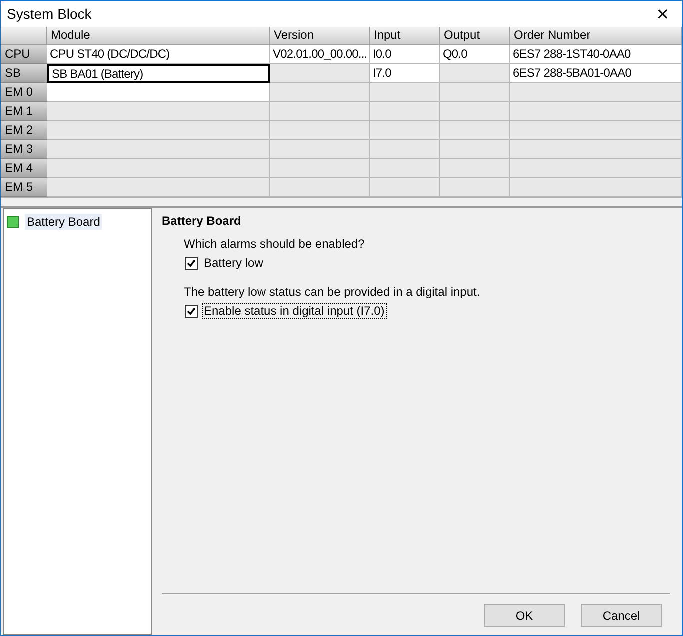 This screenshot has width=683, height=636. What do you see at coordinates (158, 36) in the screenshot?
I see `column-header: Module` at bounding box center [158, 36].